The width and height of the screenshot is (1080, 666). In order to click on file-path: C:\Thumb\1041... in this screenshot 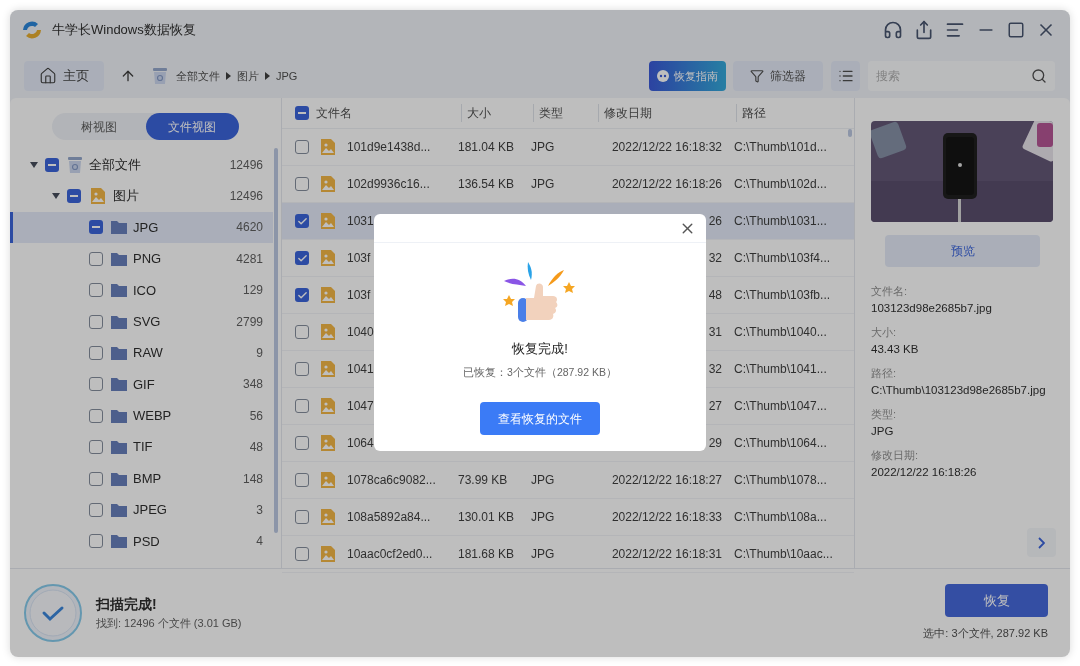, I will do `click(780, 369)`.